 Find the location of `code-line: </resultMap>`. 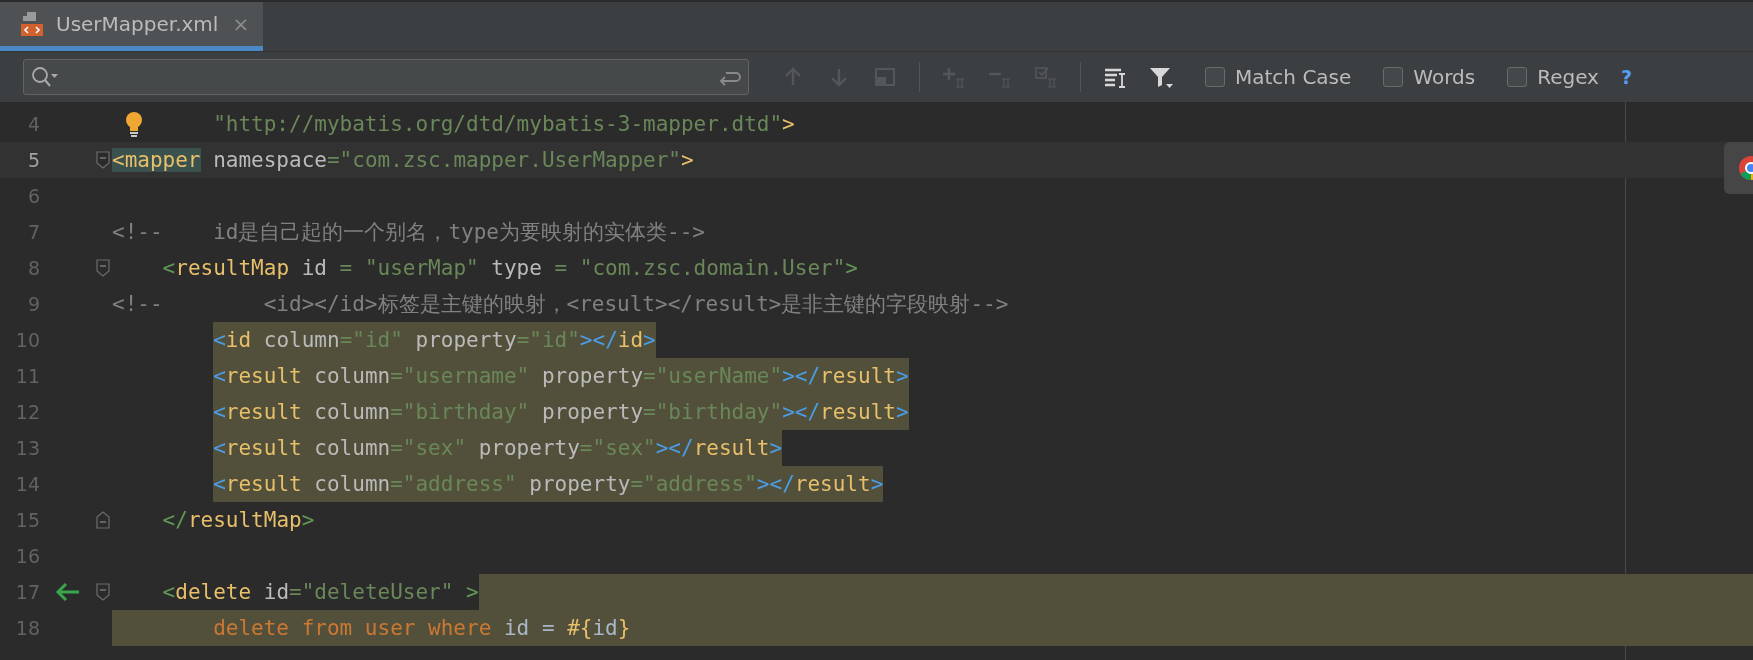

code-line: </resultMap> is located at coordinates (238, 520).